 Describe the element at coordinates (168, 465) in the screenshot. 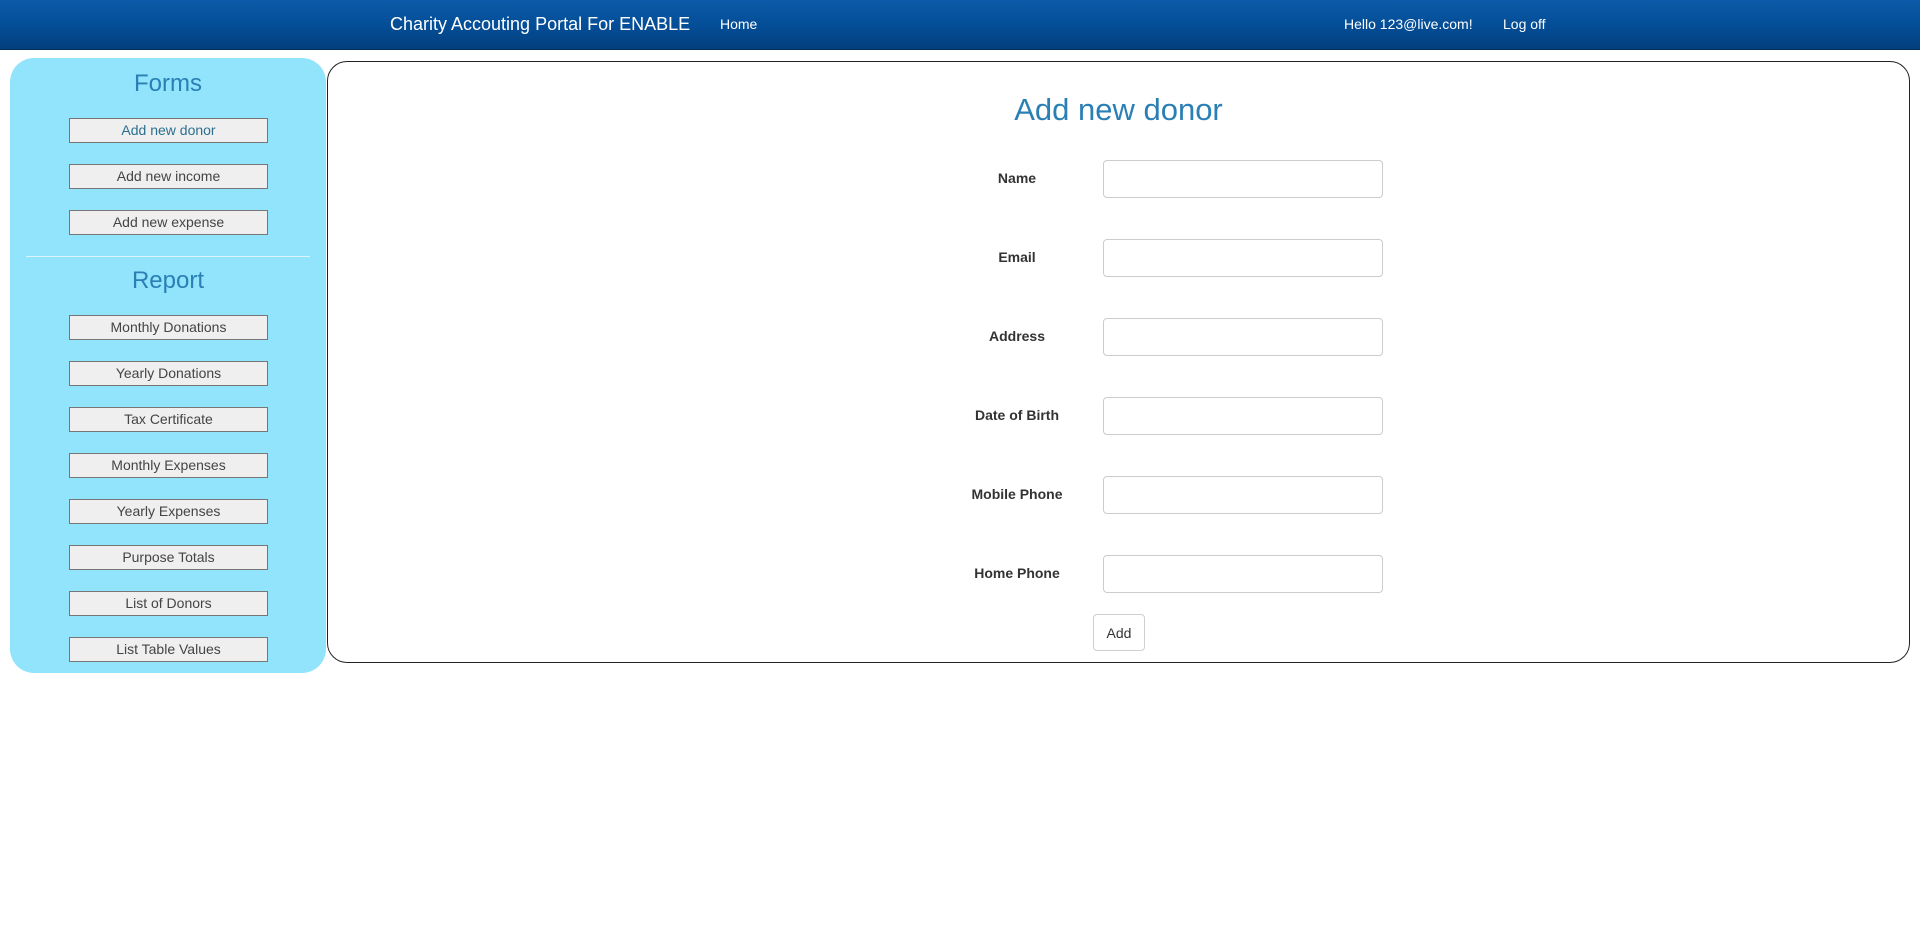

I see `sidebar-monthly-expenses-button: Monthly Expenses` at that location.